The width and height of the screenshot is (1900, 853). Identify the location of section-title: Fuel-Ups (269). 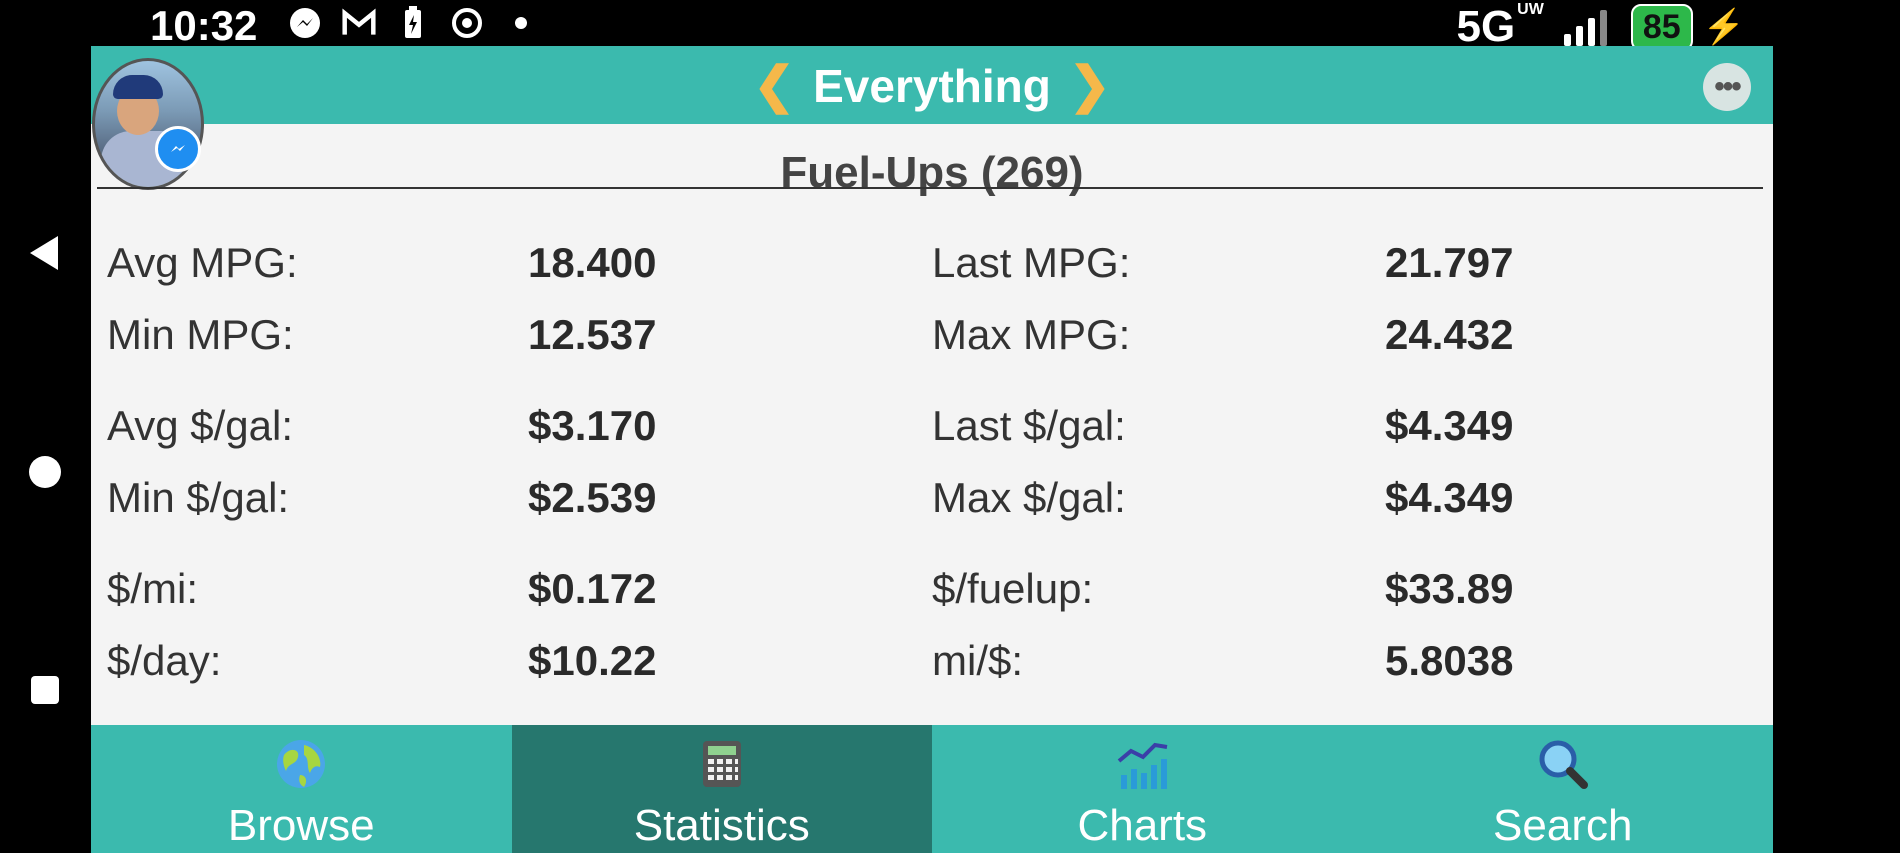
(932, 172).